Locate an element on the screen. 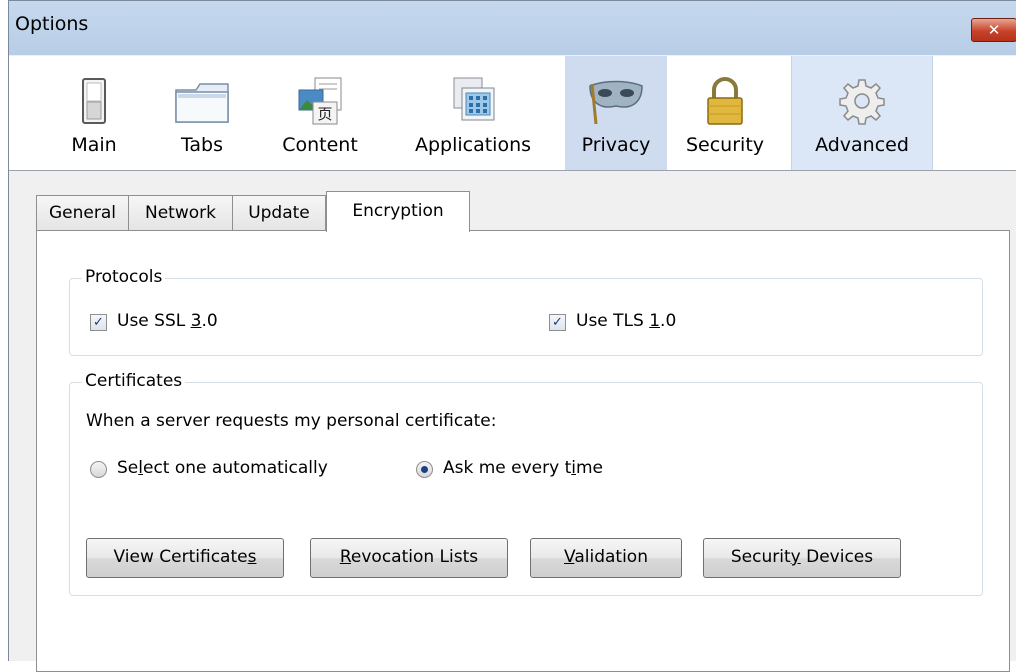 The image size is (1016, 672). security-devices-label-pre: Securit is located at coordinates (760, 557).